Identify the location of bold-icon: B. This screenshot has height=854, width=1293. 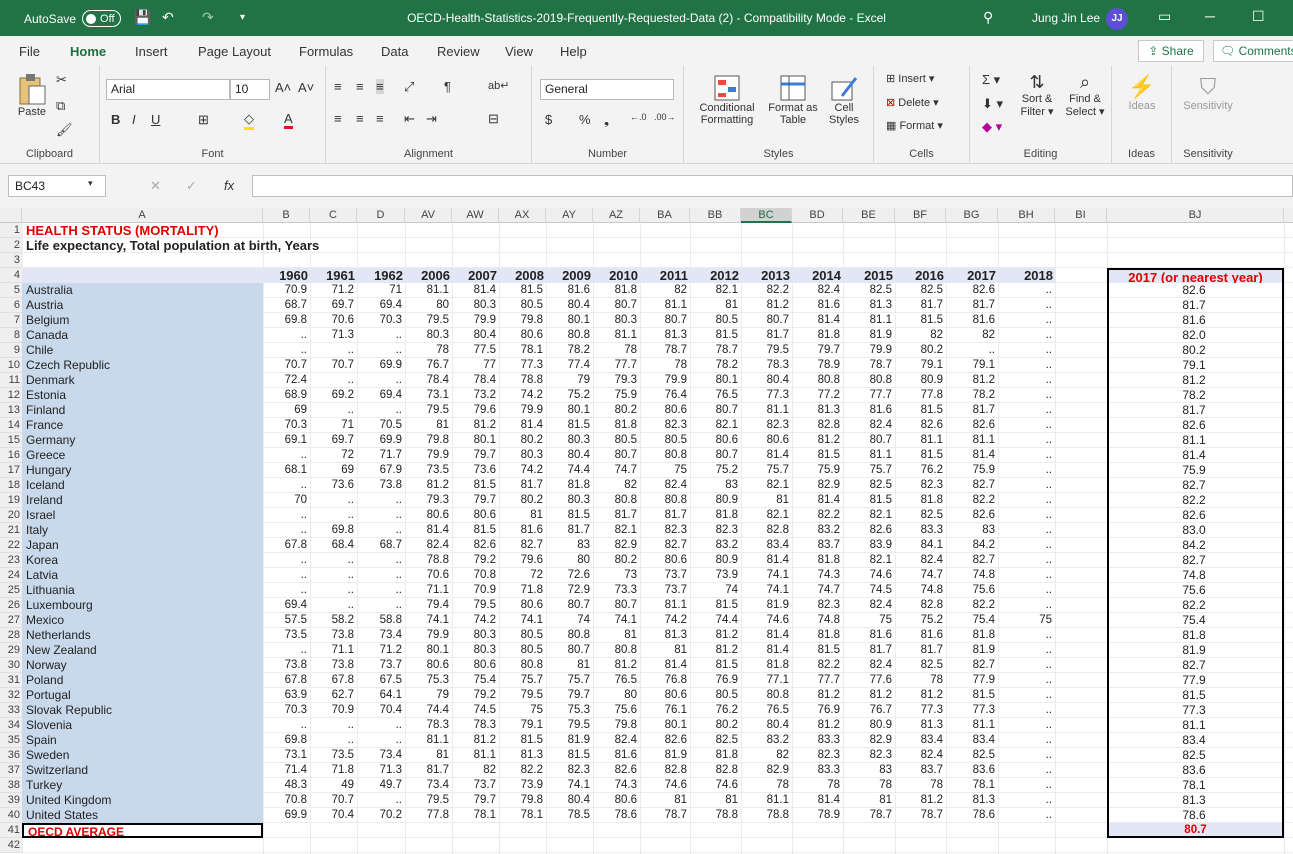
(115, 119).